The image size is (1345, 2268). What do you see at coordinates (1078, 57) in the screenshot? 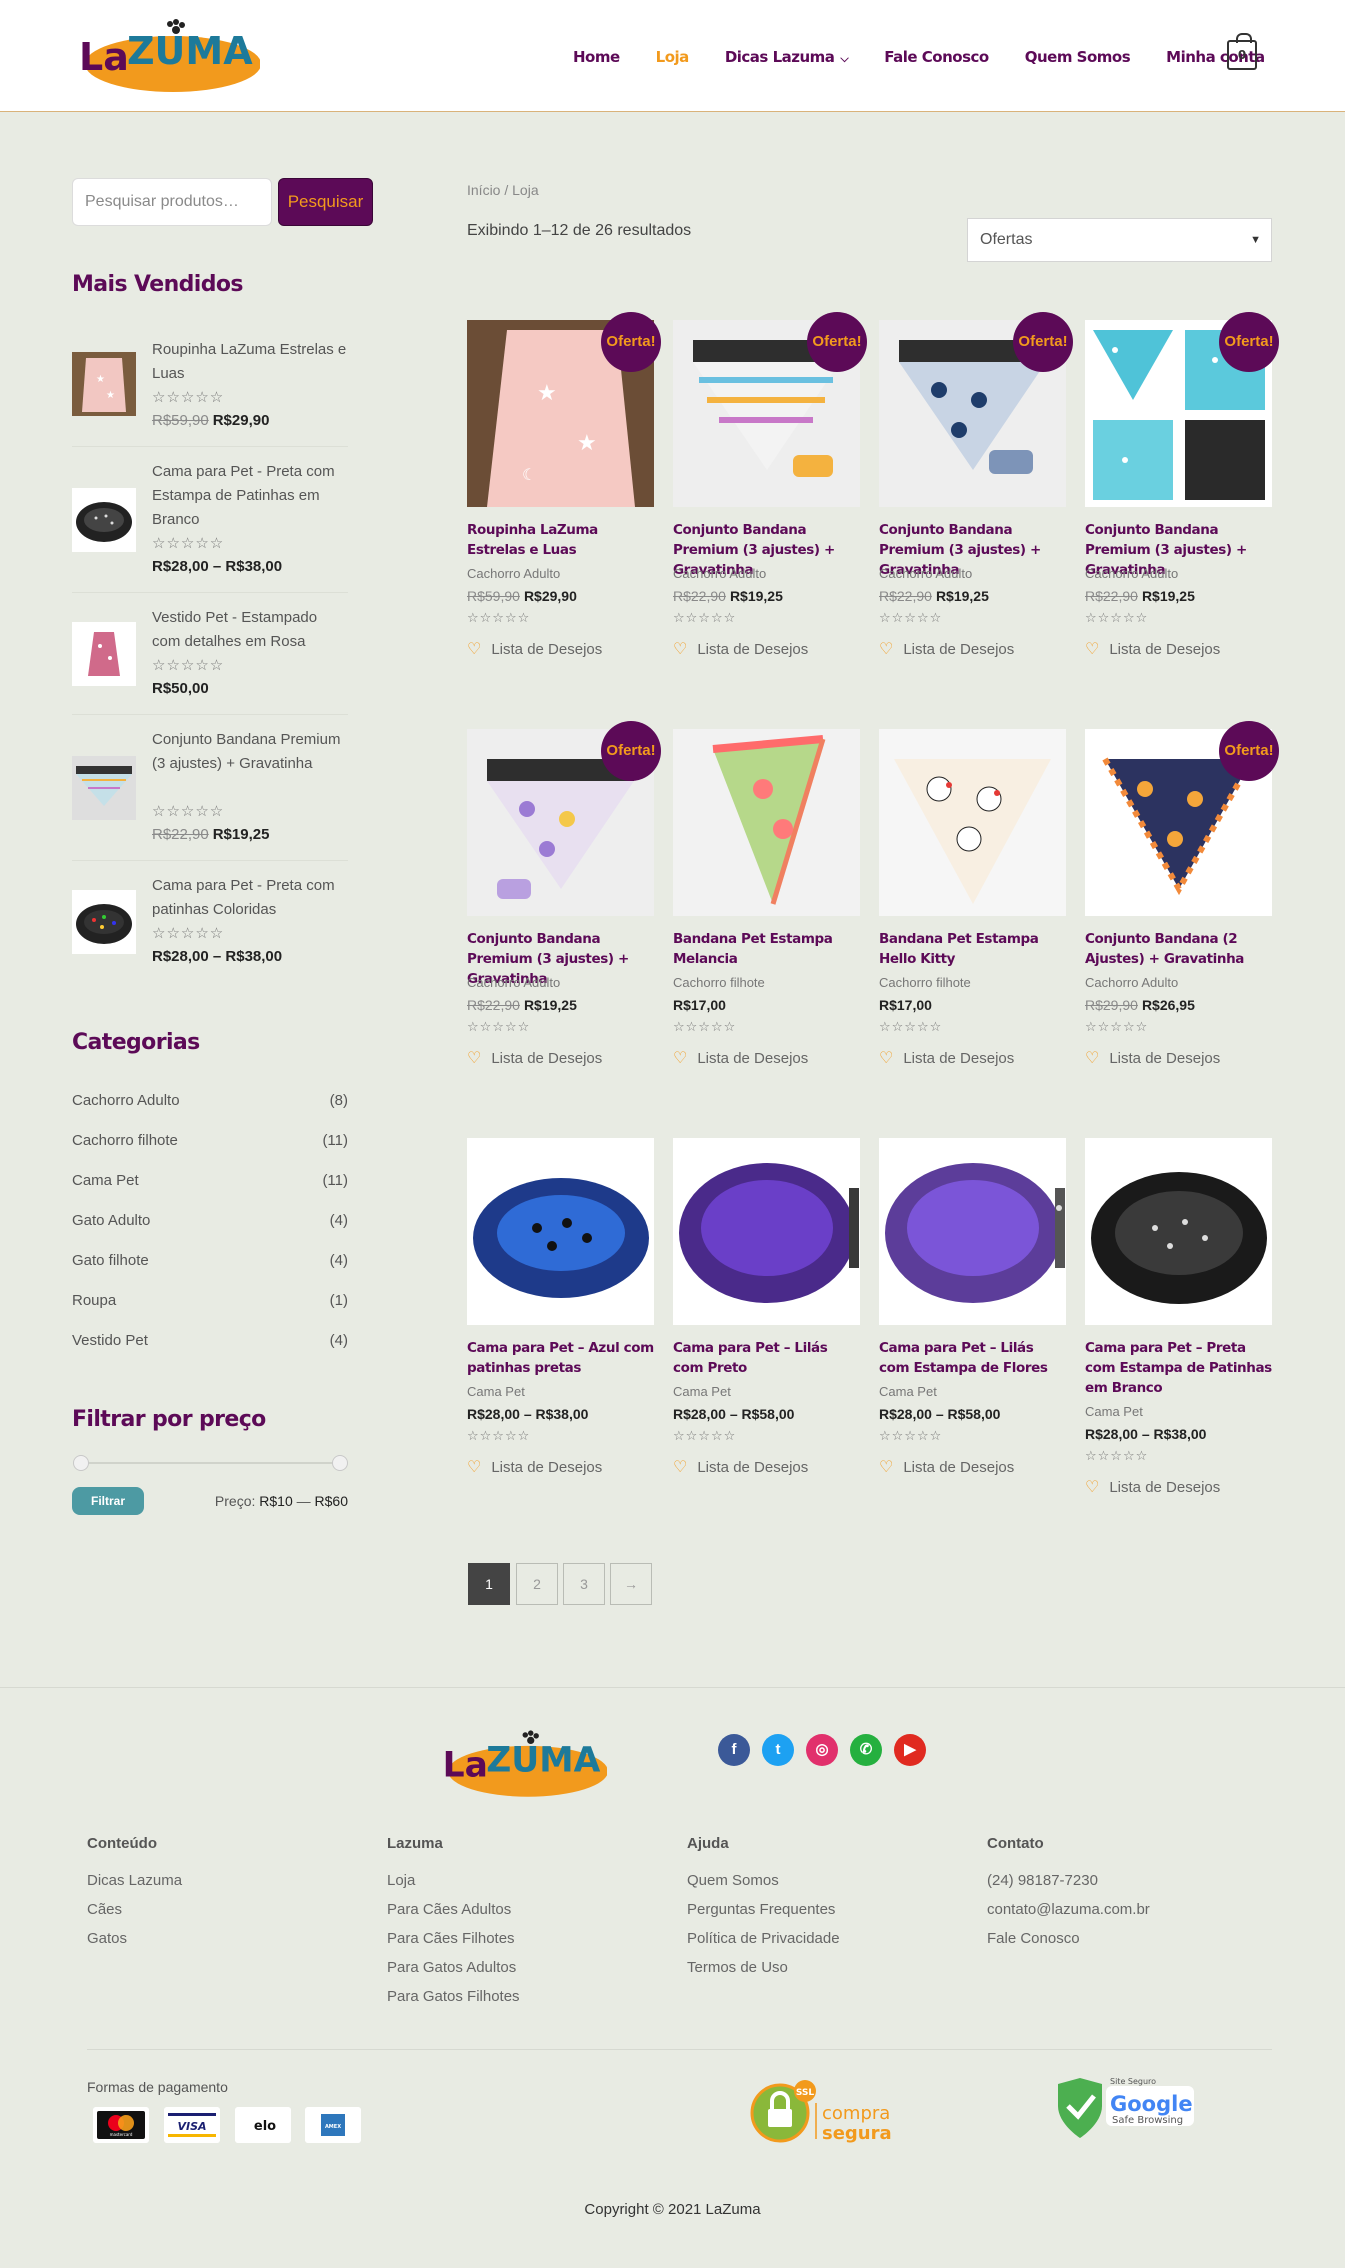
I see `nav-quem-somos: Quem Somos` at bounding box center [1078, 57].